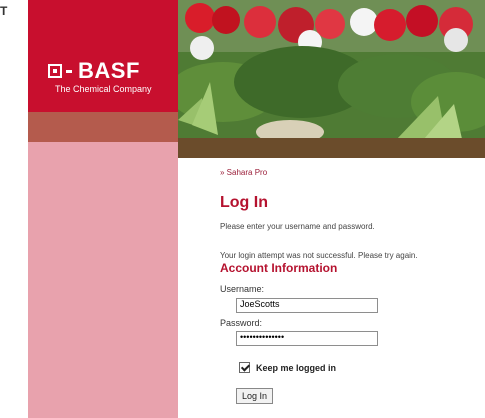  What do you see at coordinates (103, 127) in the screenshot?
I see `sidebar-strip` at bounding box center [103, 127].